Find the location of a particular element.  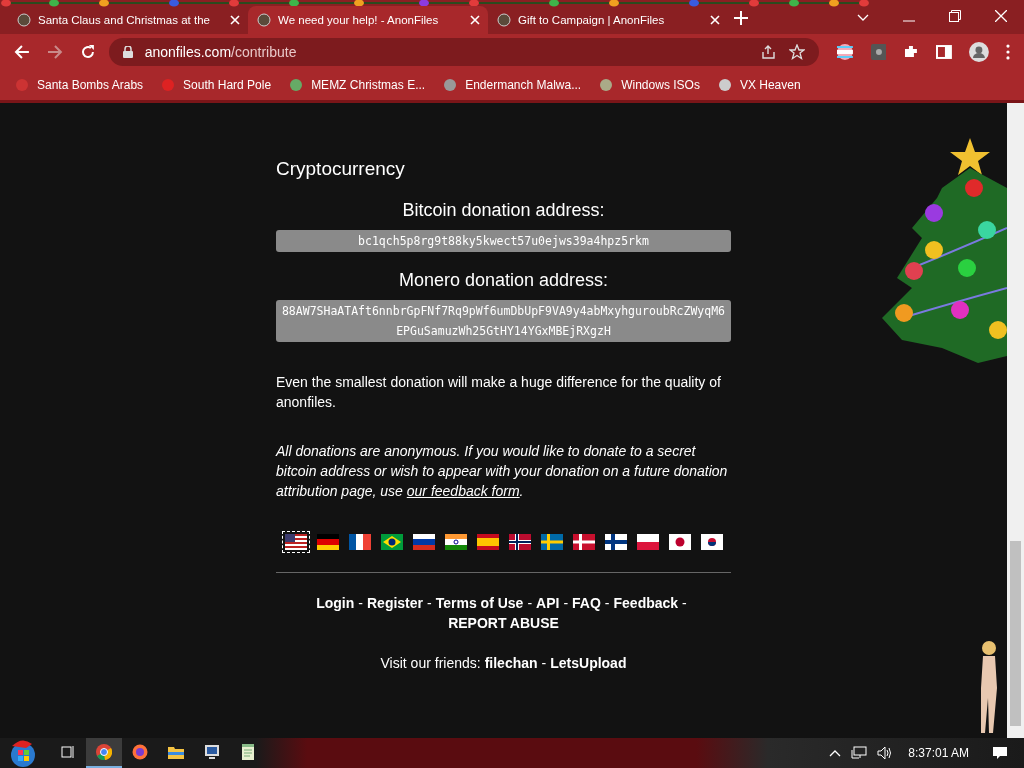

taskbar-app is located at coordinates (104, 753).